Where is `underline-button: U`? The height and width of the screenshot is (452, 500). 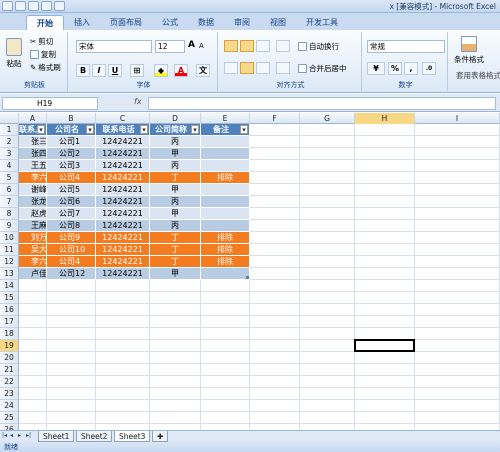
underline-button: U is located at coordinates (115, 70).